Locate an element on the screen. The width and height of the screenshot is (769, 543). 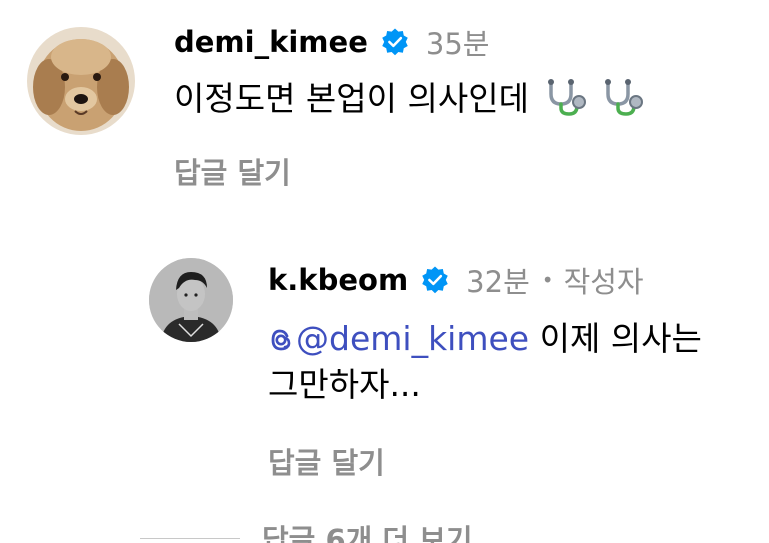
username: k.kbeom is located at coordinates (338, 280).